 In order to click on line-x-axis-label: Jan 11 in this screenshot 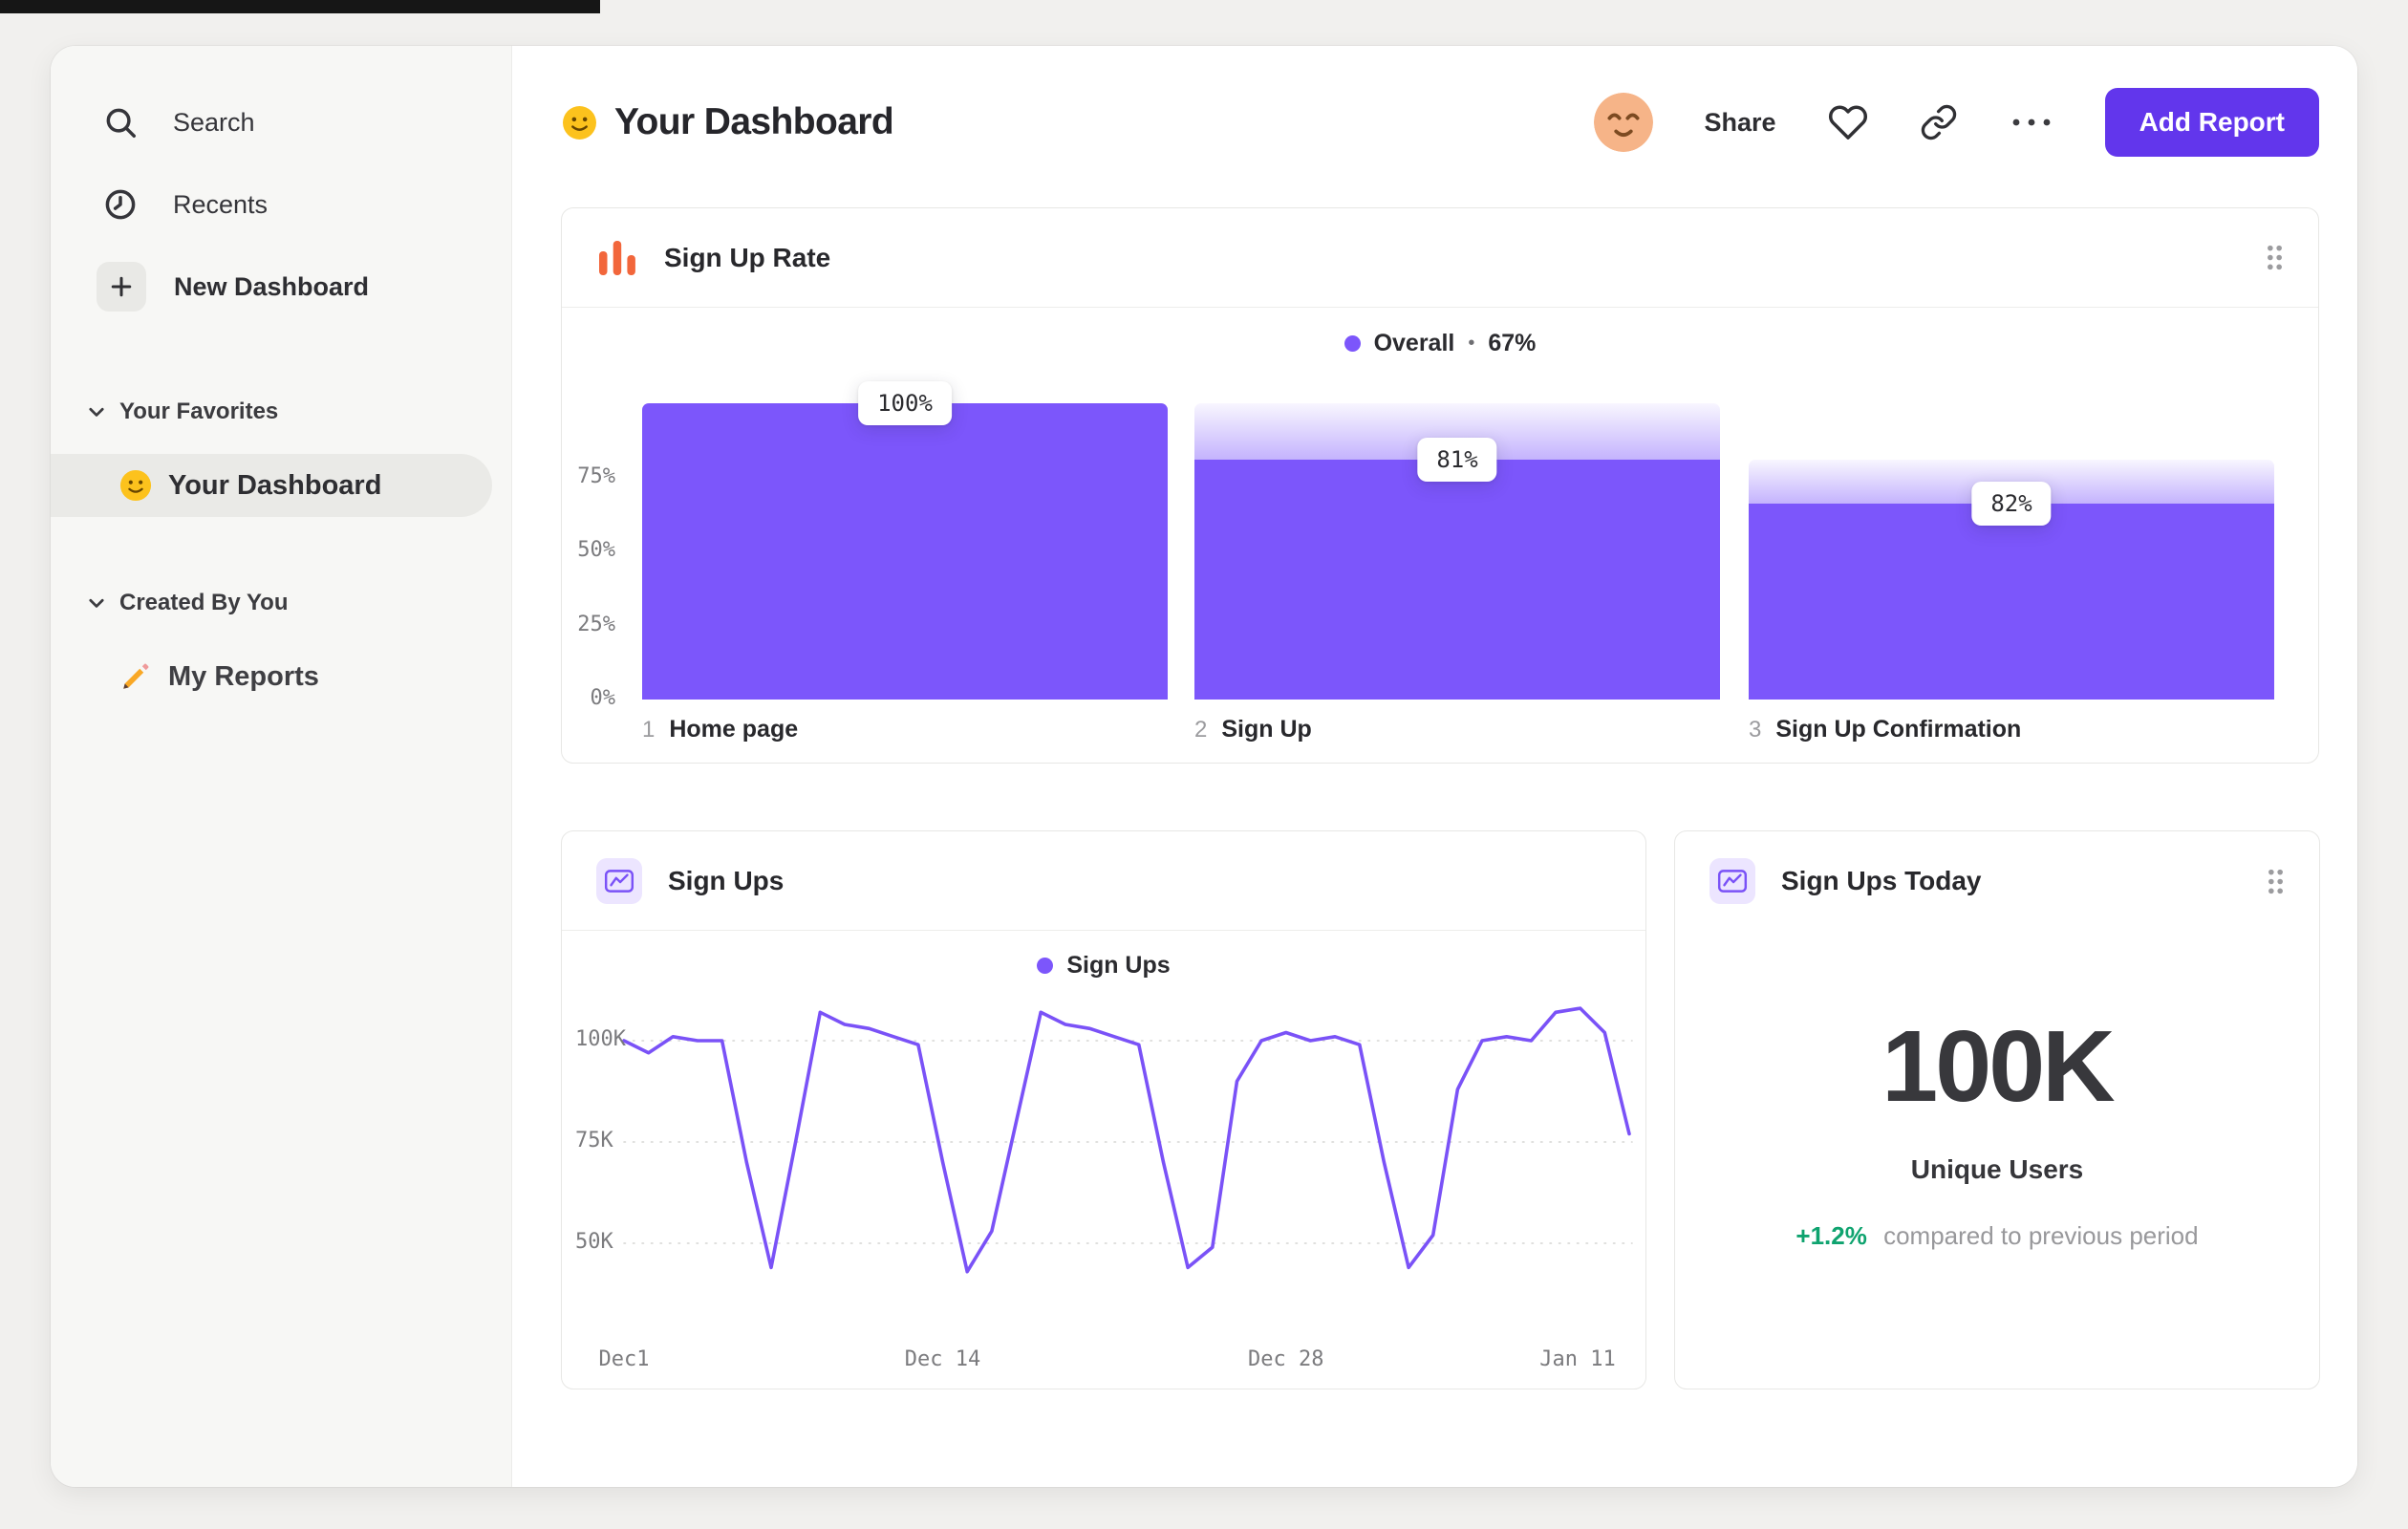, I will do `click(1578, 1359)`.